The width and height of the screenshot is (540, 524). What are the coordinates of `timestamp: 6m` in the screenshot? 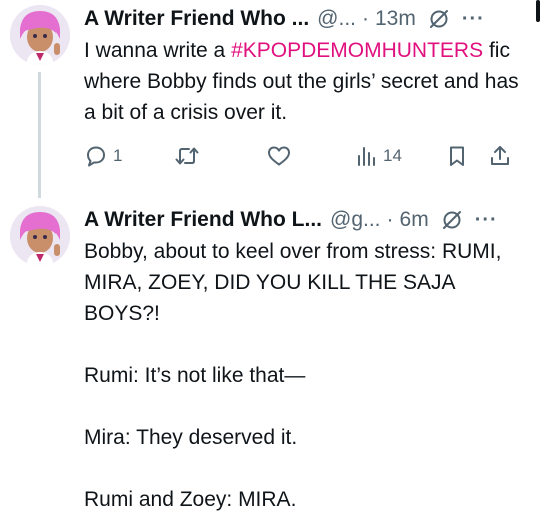 It's located at (414, 220).